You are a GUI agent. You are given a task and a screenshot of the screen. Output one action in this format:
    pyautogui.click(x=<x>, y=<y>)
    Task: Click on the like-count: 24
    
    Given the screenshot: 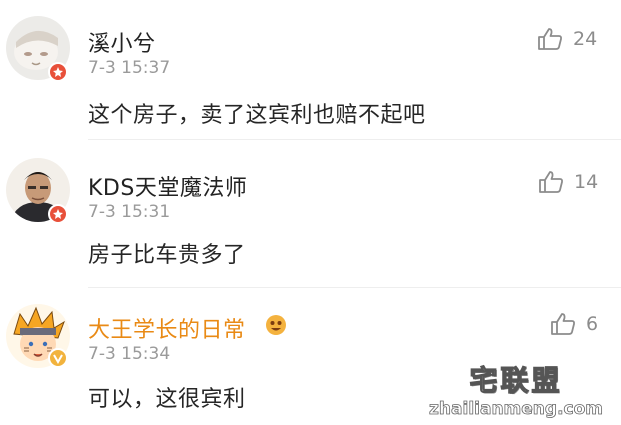 What is the action you would take?
    pyautogui.click(x=585, y=39)
    